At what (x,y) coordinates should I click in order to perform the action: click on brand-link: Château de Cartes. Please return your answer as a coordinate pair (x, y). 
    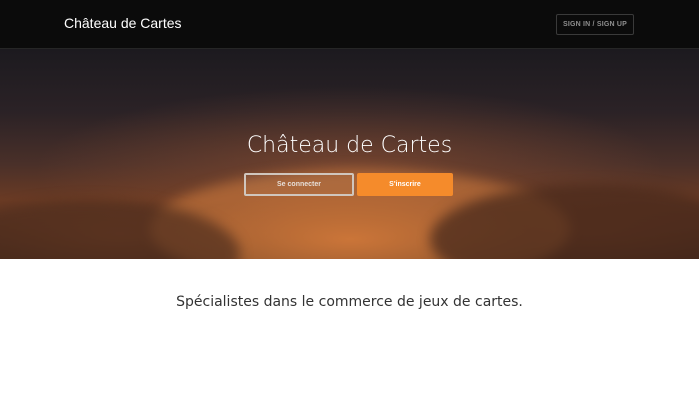
    Looking at the image, I should click on (123, 23).